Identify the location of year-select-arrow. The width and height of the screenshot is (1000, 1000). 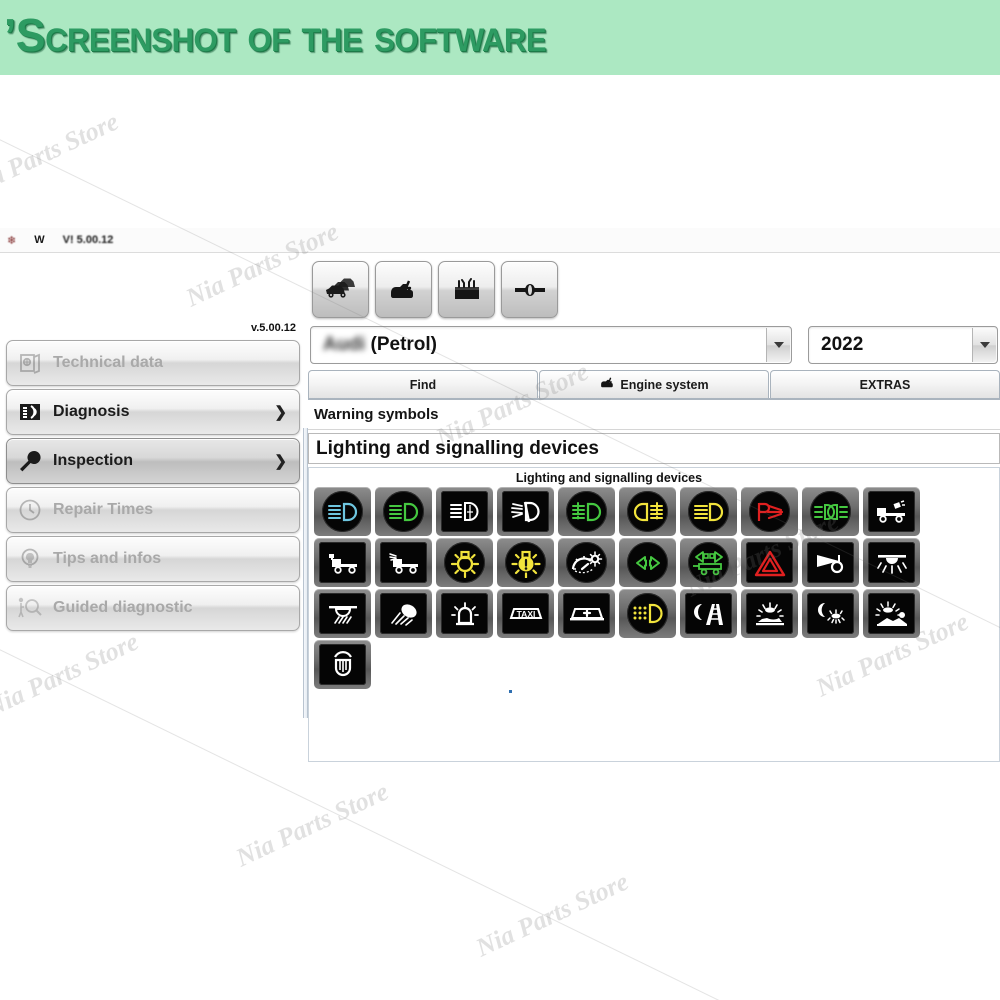
(984, 345).